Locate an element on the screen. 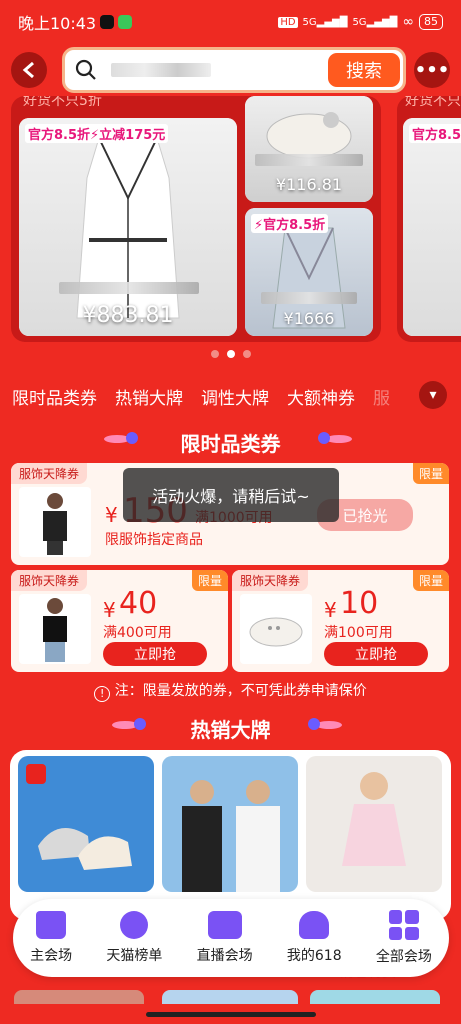  back-chevron-icon is located at coordinates (28, 70).